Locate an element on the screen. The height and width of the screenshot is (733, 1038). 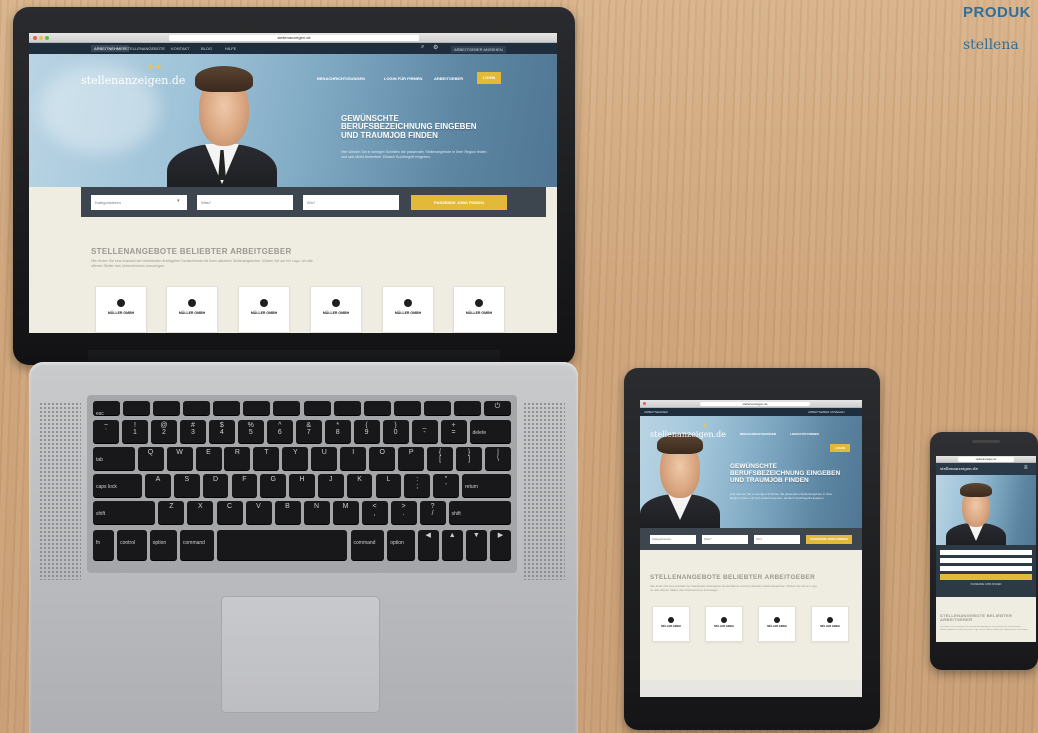
key-(9: ( 9 is located at coordinates (366, 431).